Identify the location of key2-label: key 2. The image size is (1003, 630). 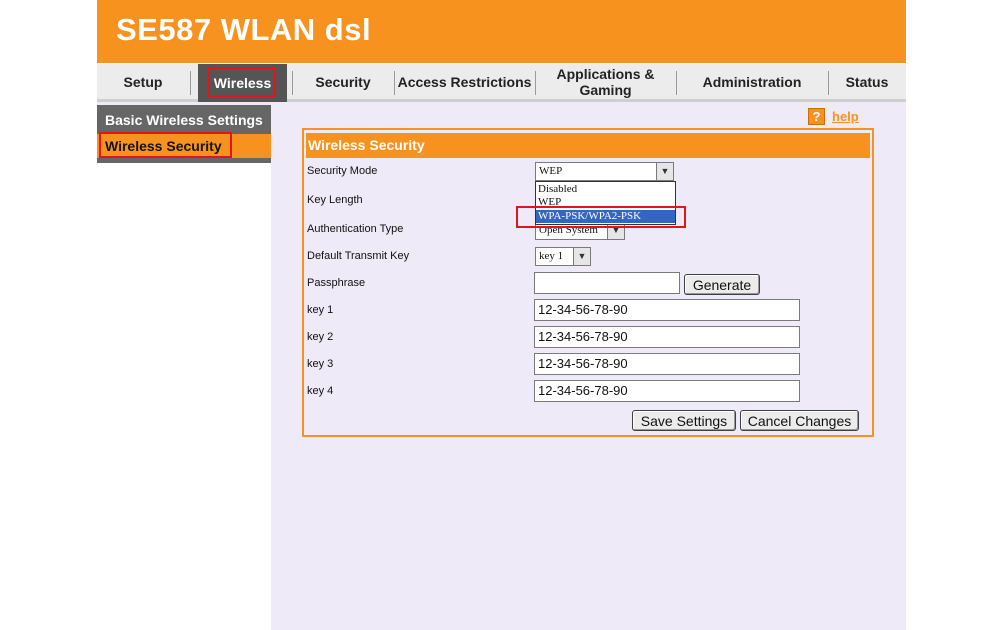
(320, 337).